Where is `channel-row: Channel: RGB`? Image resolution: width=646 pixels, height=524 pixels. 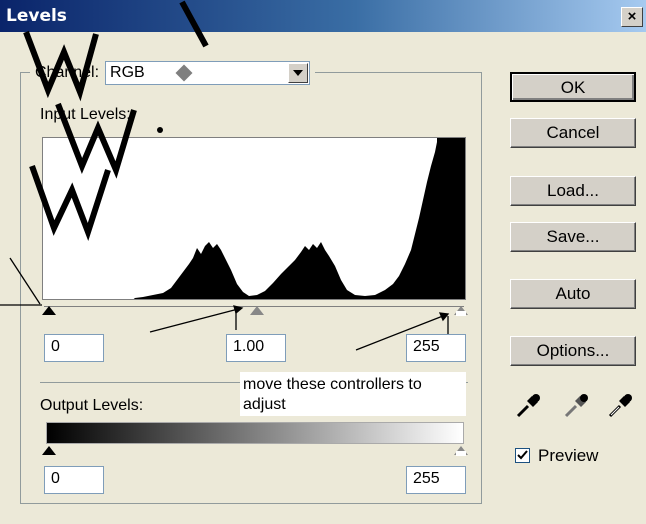 channel-row: Channel: RGB is located at coordinates (173, 73).